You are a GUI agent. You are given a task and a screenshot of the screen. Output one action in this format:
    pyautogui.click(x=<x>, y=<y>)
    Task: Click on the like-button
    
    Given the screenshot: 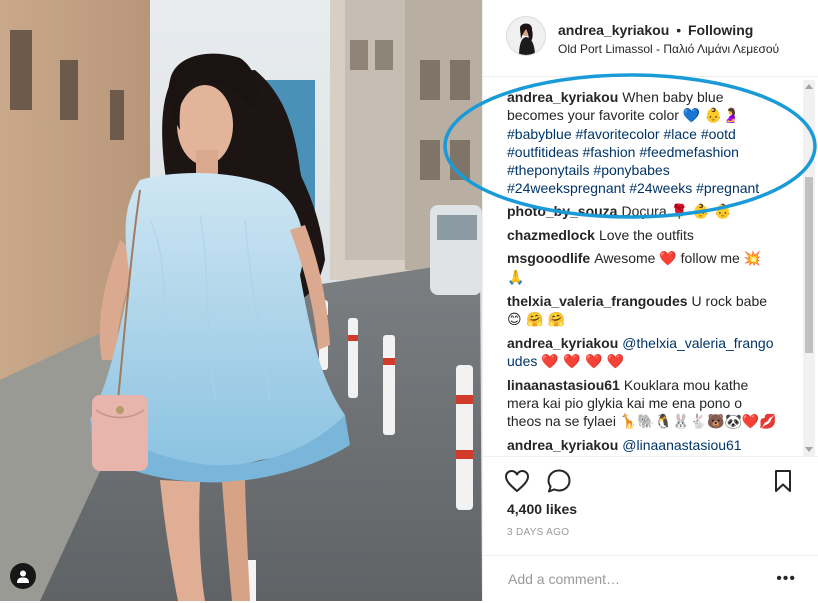 What is the action you would take?
    pyautogui.click(x=517, y=481)
    